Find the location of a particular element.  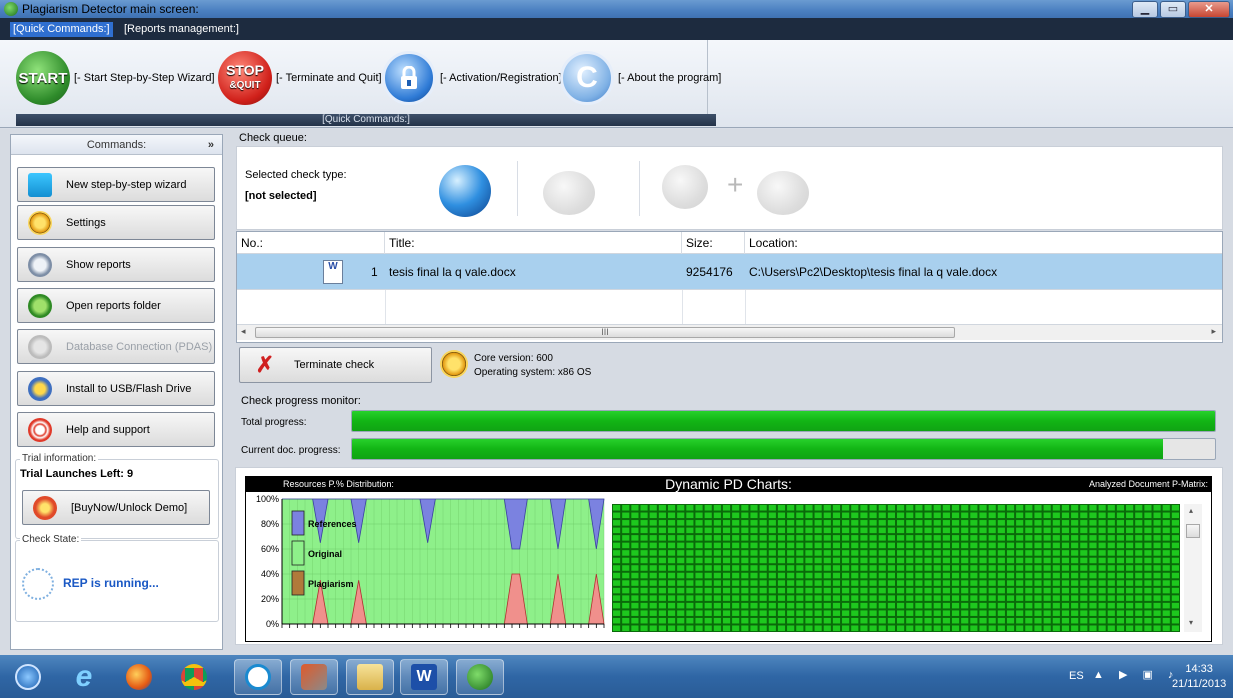

open-reports-folder-label: Open reports folder is located at coordinates (113, 305).